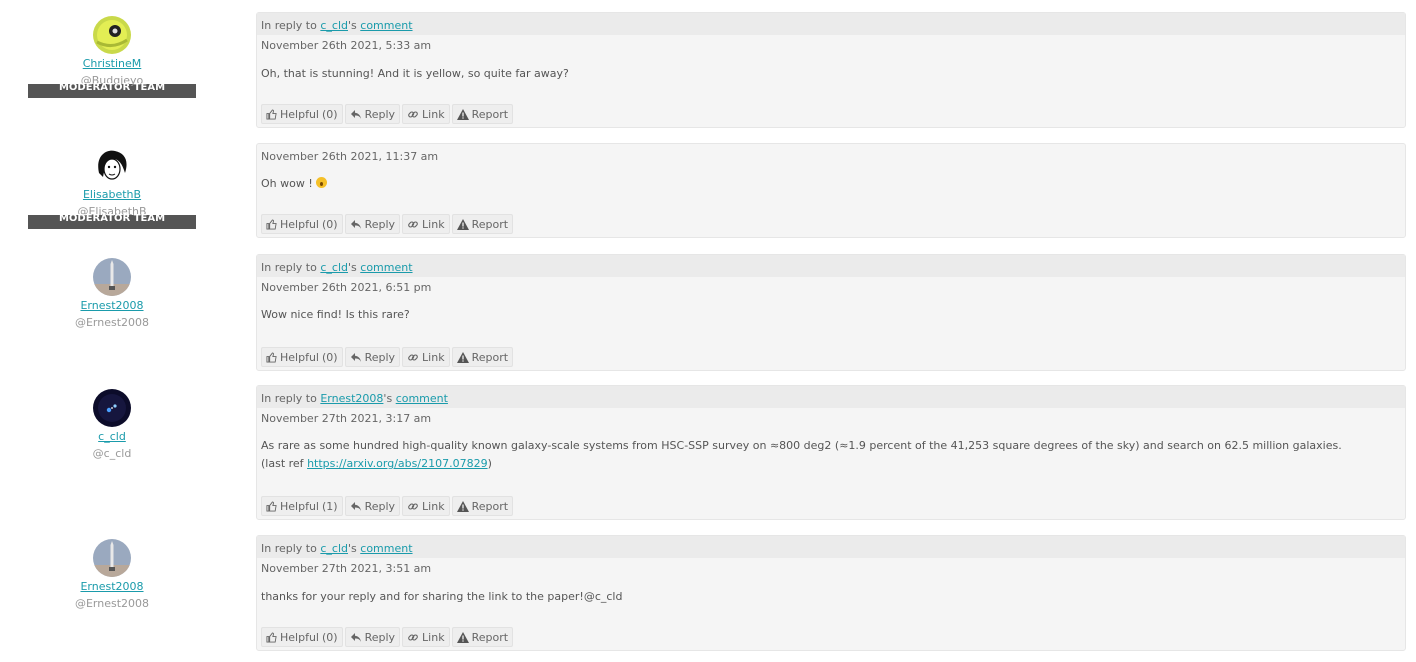  I want to click on comment-date: November 27th 2021, 3:17 am, so click(346, 418).